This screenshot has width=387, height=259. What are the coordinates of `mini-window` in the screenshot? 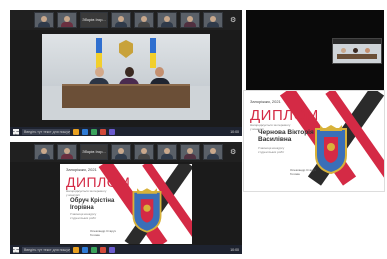 It's located at (357, 51).